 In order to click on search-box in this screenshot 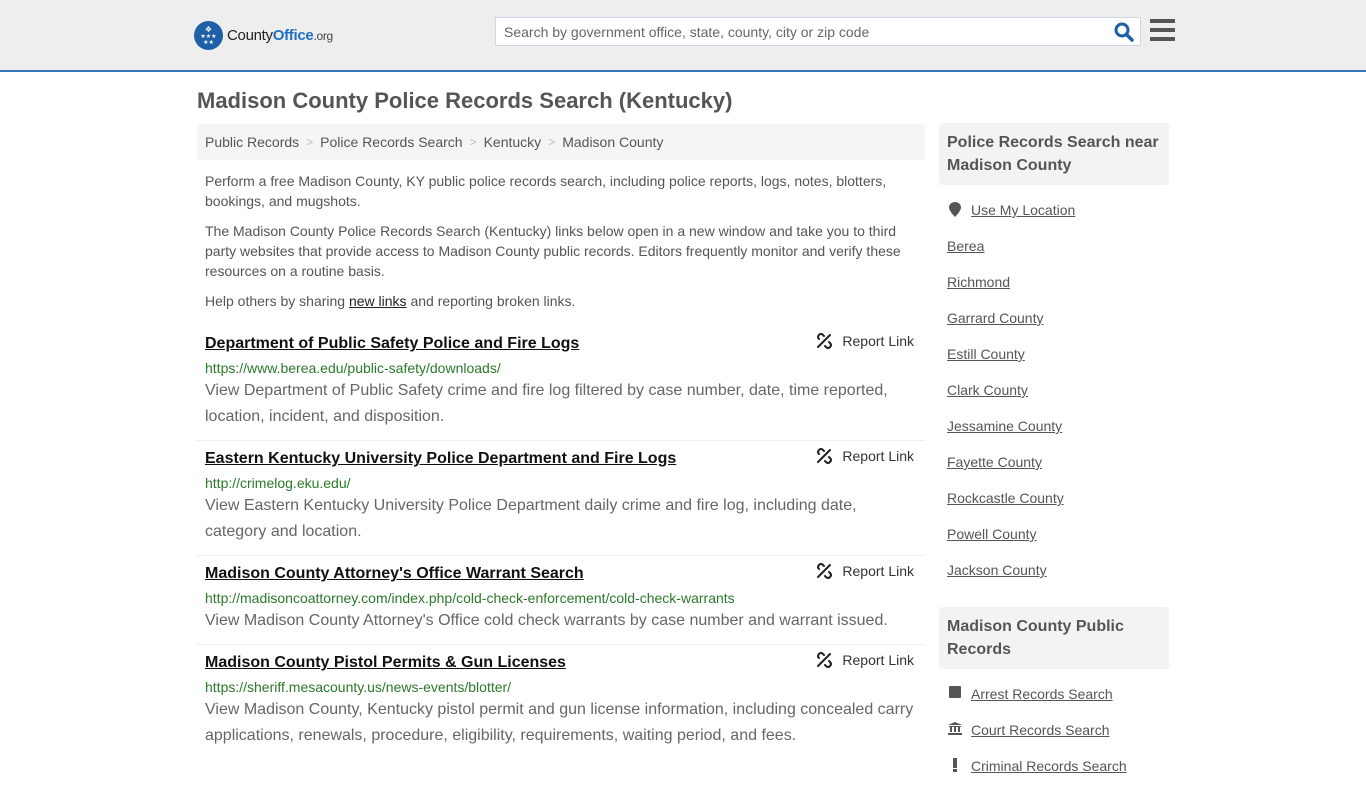, I will do `click(818, 31)`.